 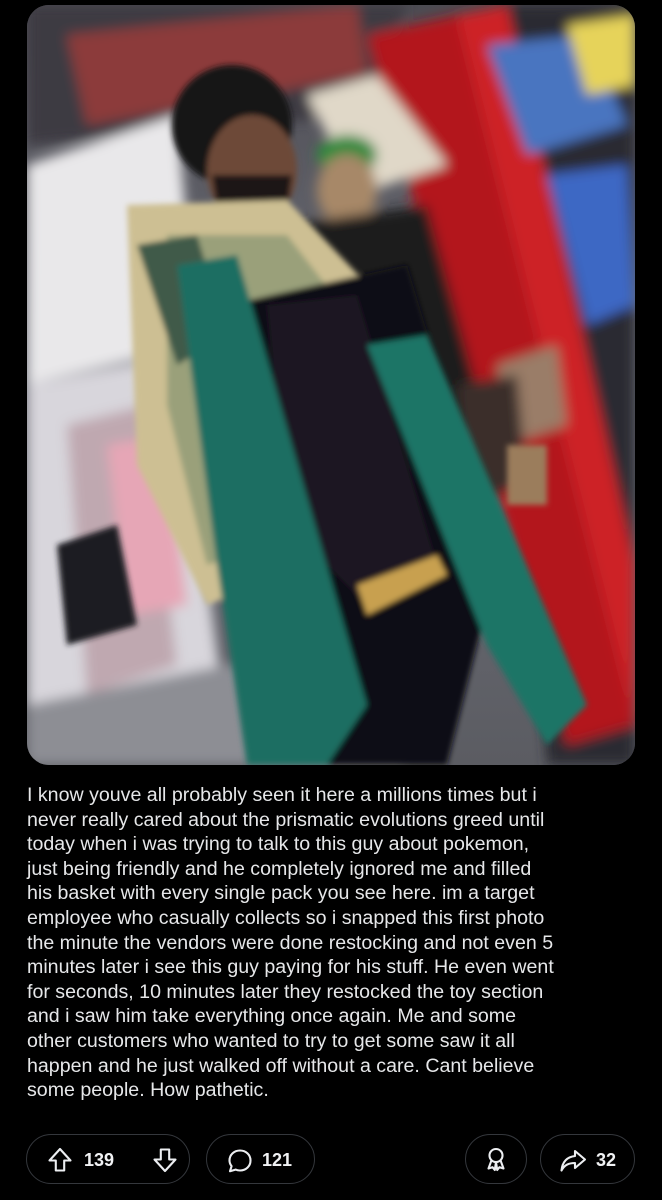 What do you see at coordinates (99, 1160) in the screenshot?
I see `upvote-count: 139` at bounding box center [99, 1160].